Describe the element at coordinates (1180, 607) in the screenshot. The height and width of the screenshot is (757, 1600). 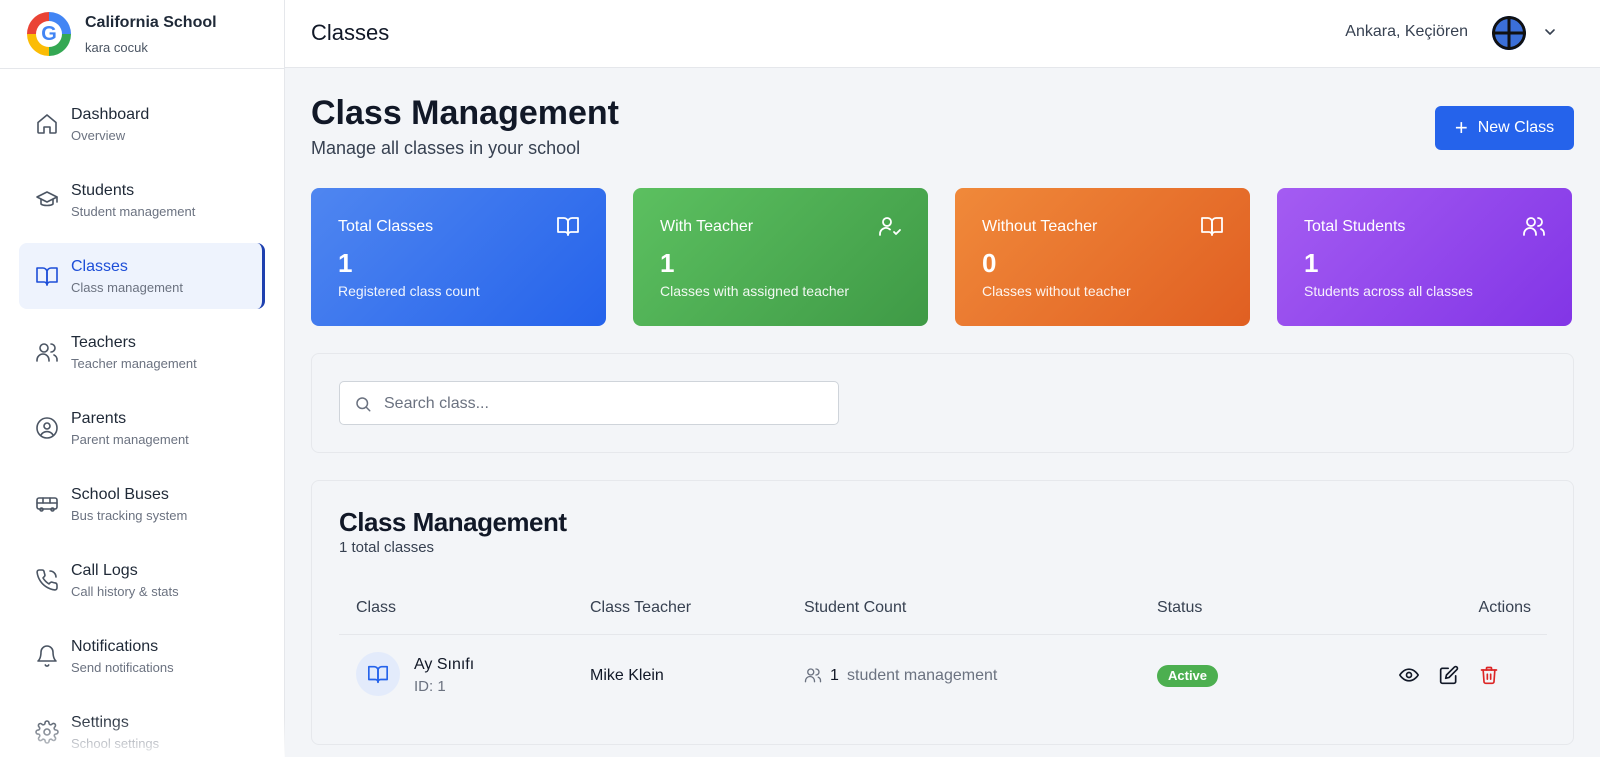
I see `column-header-status: Status` at that location.